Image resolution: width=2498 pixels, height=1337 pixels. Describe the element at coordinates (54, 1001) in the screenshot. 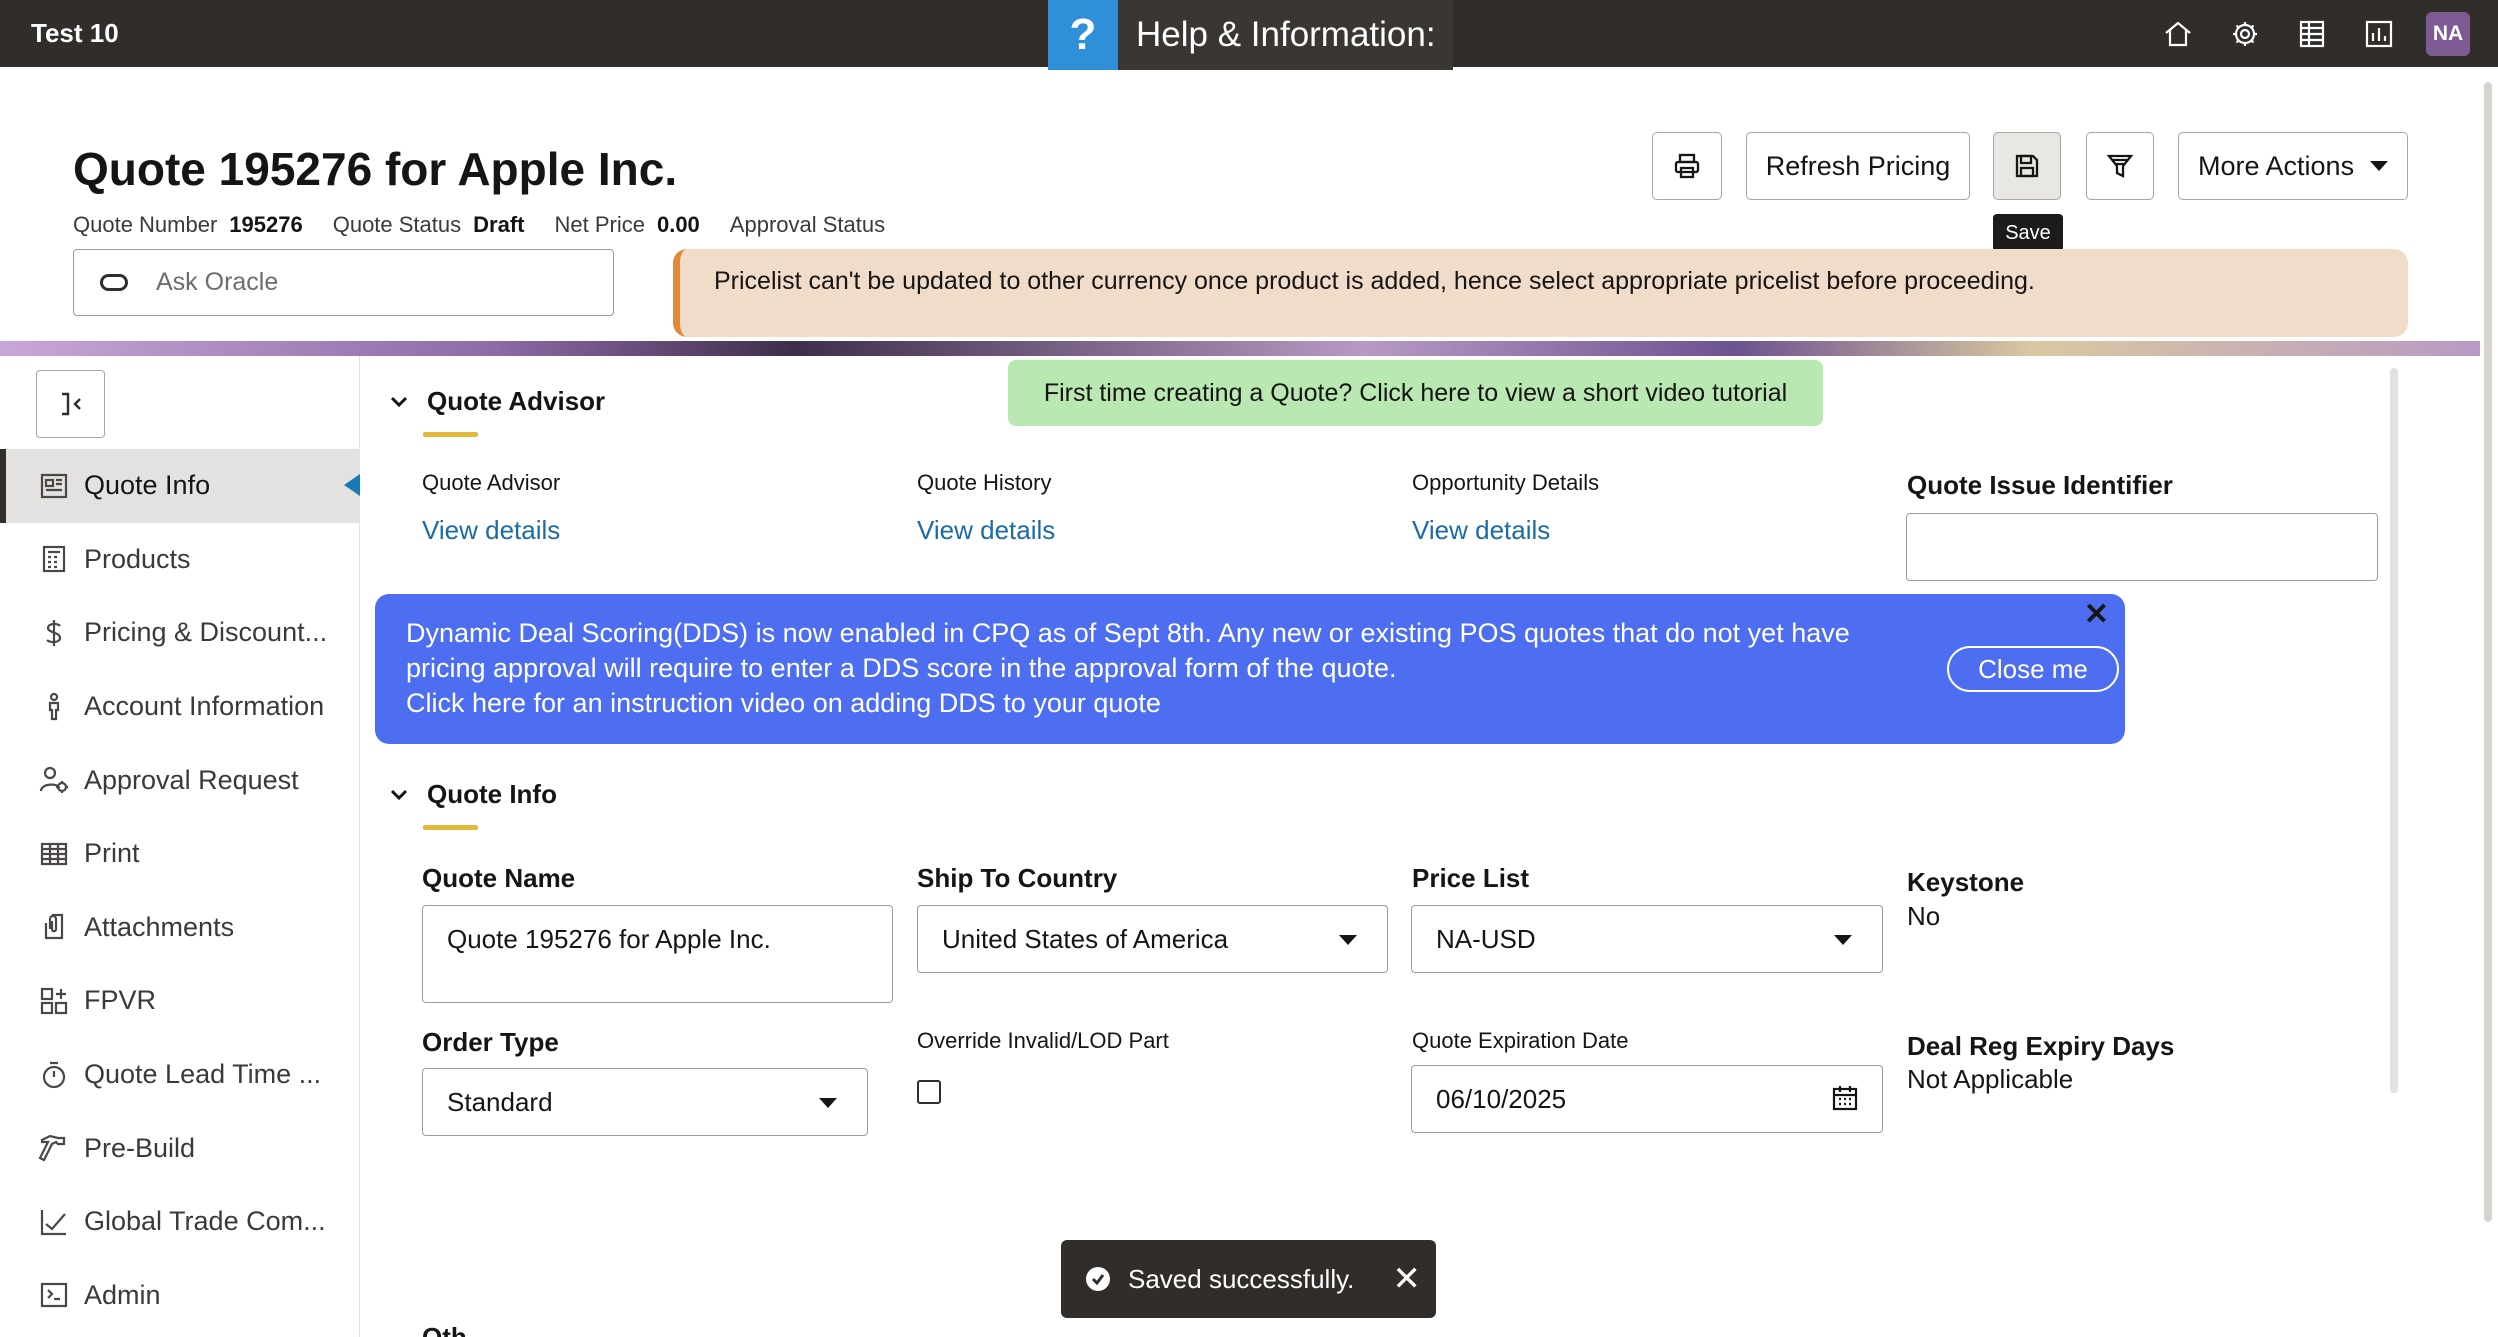

I see `widgets-icon` at that location.